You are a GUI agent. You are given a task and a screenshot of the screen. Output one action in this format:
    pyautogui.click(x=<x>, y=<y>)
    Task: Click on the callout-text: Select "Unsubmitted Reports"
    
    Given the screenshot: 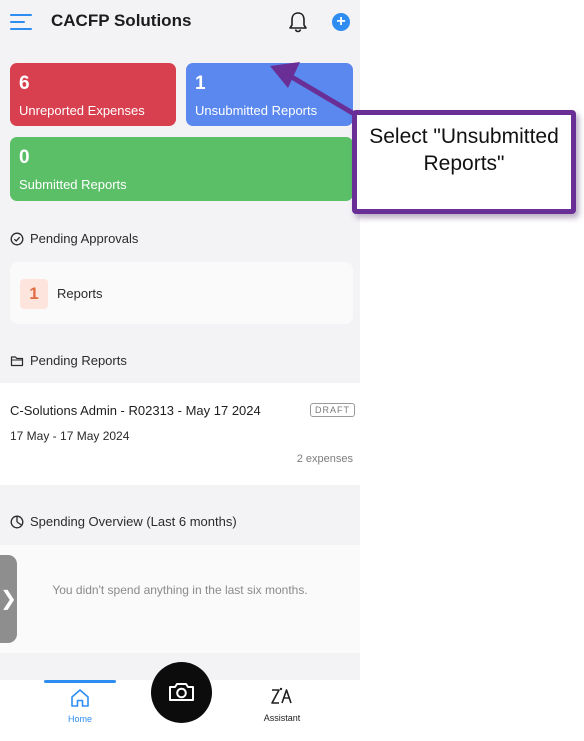 What is the action you would take?
    pyautogui.click(x=464, y=150)
    